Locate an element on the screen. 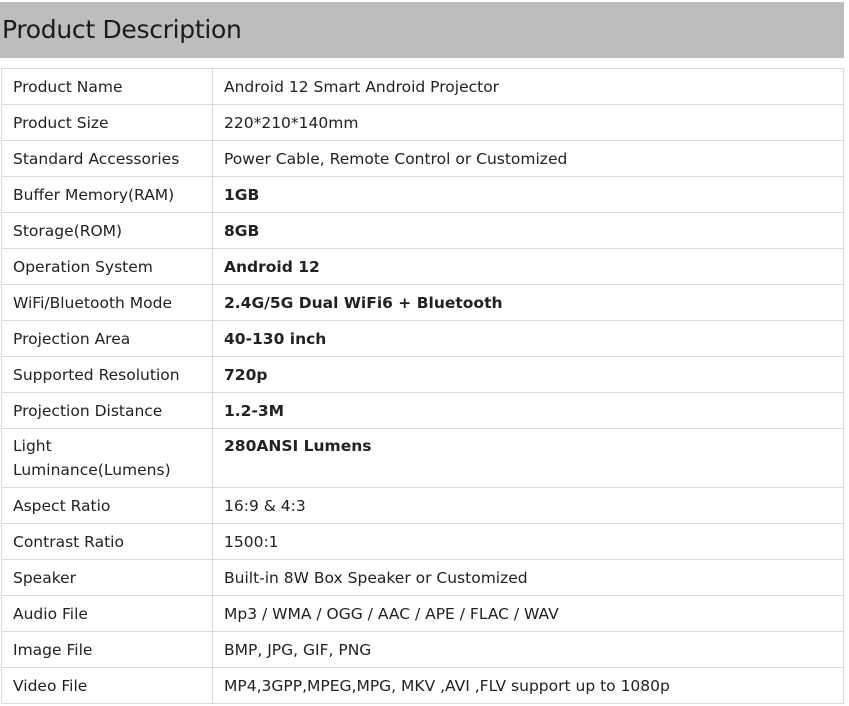 This screenshot has width=849, height=706. spec-value: 8GB is located at coordinates (528, 230).